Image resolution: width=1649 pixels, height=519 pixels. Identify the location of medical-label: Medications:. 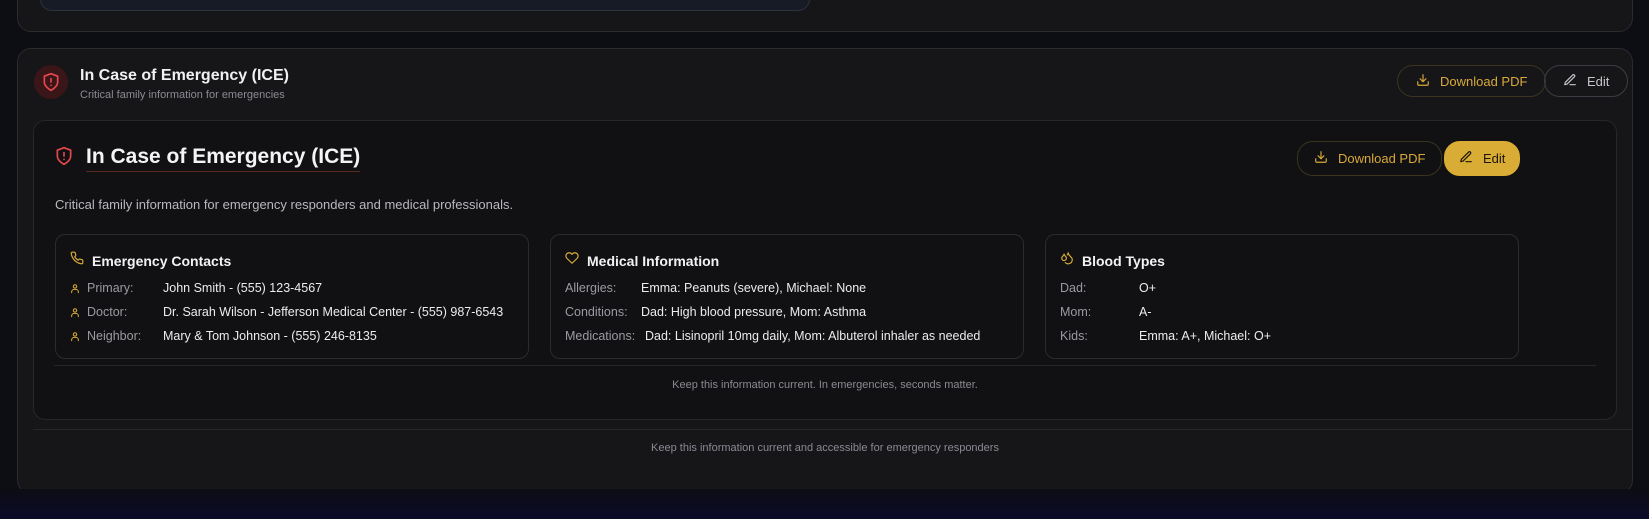
(600, 336).